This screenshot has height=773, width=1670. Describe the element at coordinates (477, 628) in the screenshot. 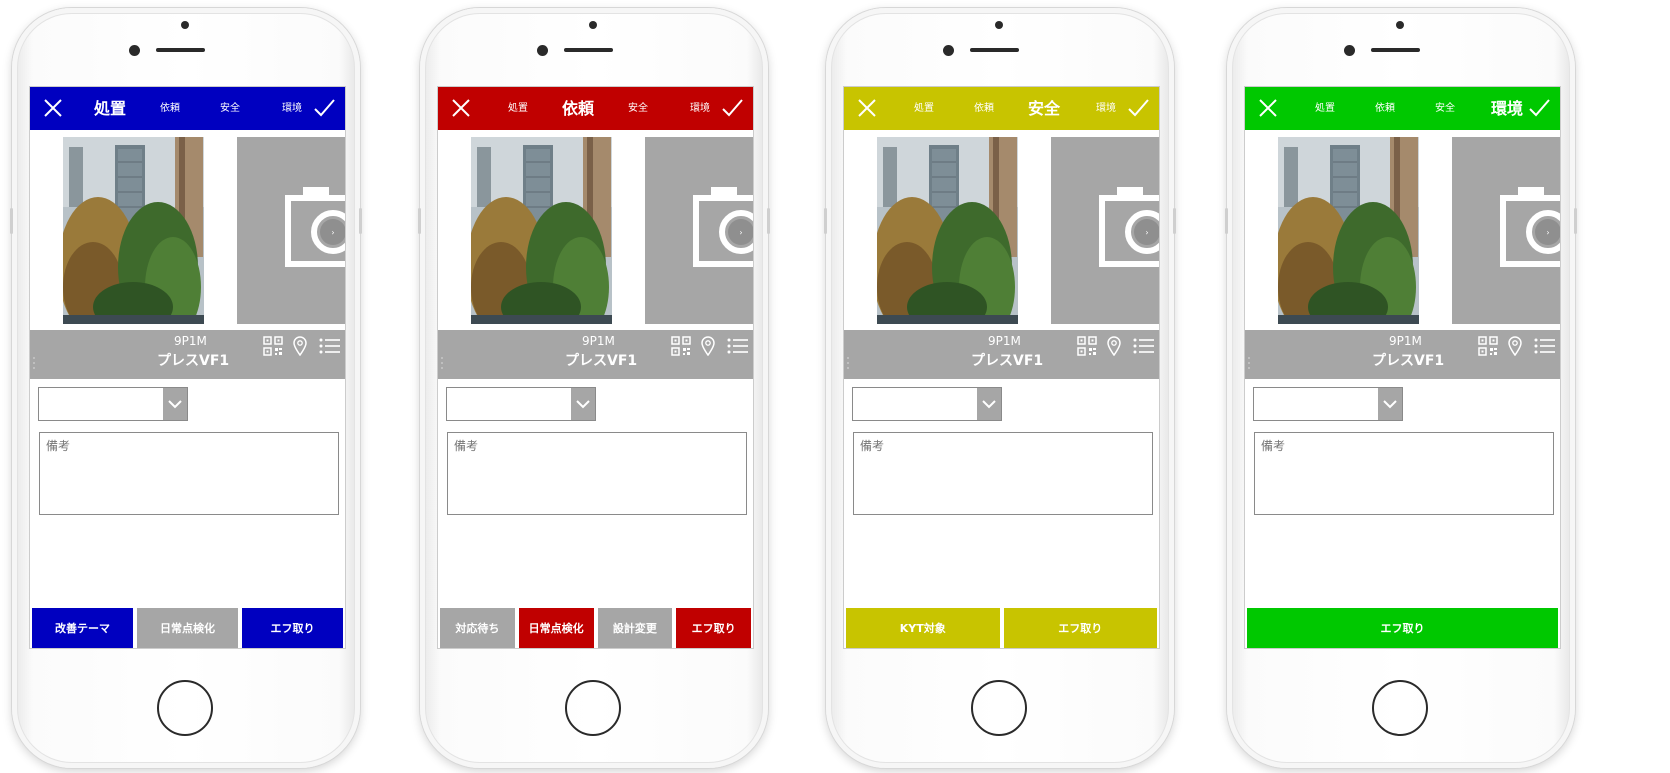

I see `action-button: 対応待ち` at that location.